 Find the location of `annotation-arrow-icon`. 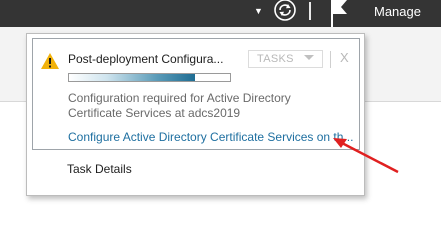

annotation-arrow-icon is located at coordinates (366, 156).